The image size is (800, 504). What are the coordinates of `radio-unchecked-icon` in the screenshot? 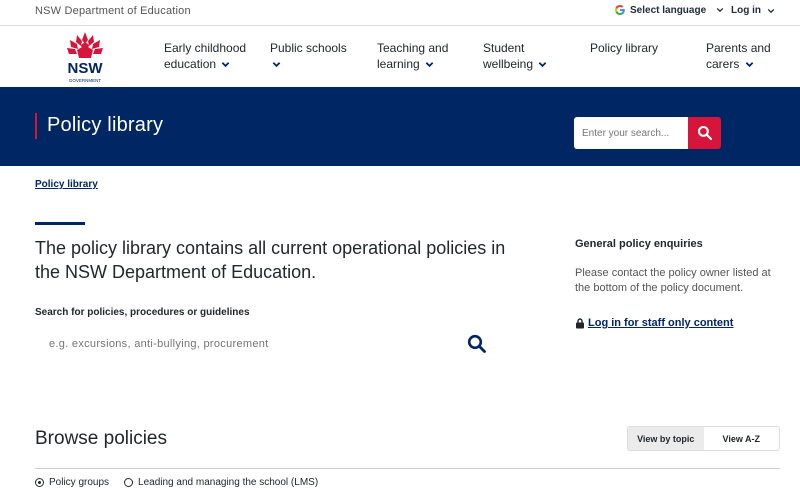 It's located at (129, 482).